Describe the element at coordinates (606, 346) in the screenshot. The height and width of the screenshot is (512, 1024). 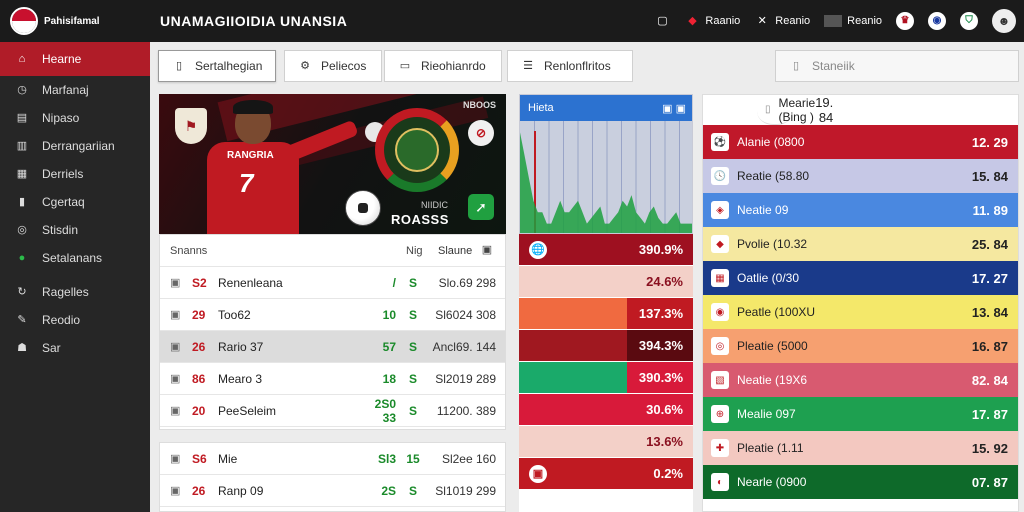
I see `percent-row: 394.3%` at that location.